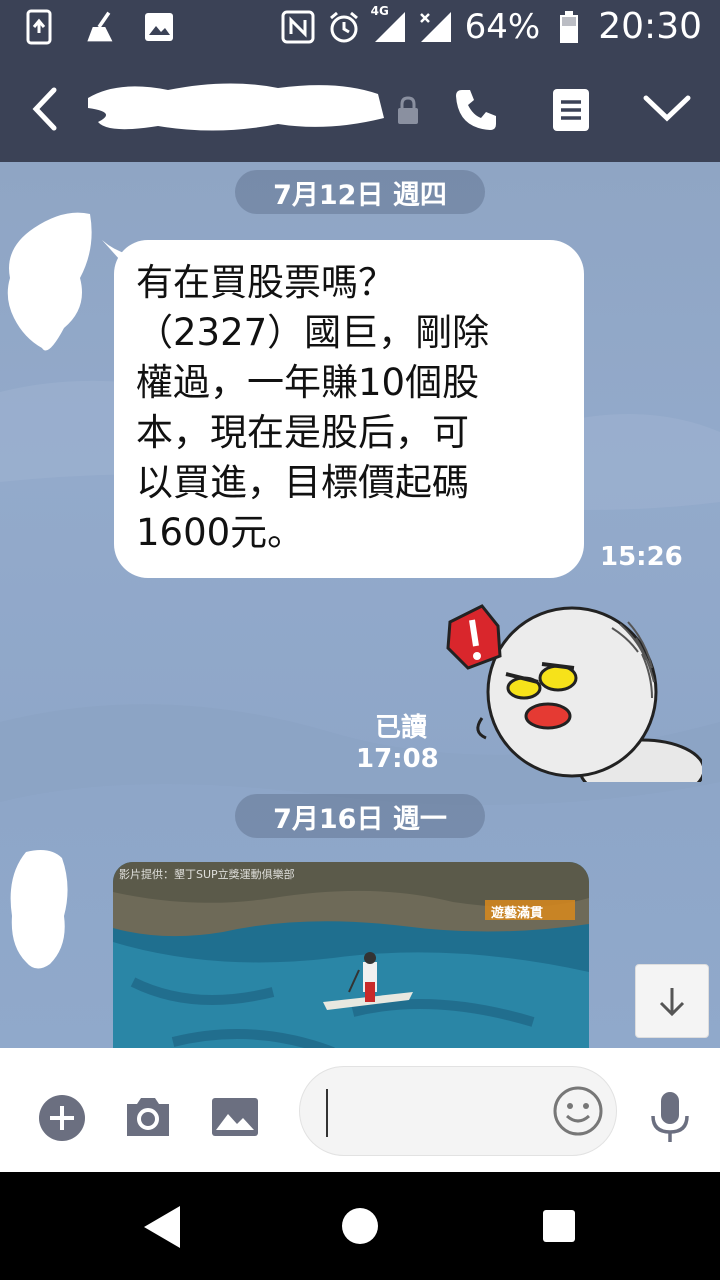 Image resolution: width=720 pixels, height=1280 pixels. Describe the element at coordinates (39, 27) in the screenshot. I see `screen-rotate-icon` at that location.